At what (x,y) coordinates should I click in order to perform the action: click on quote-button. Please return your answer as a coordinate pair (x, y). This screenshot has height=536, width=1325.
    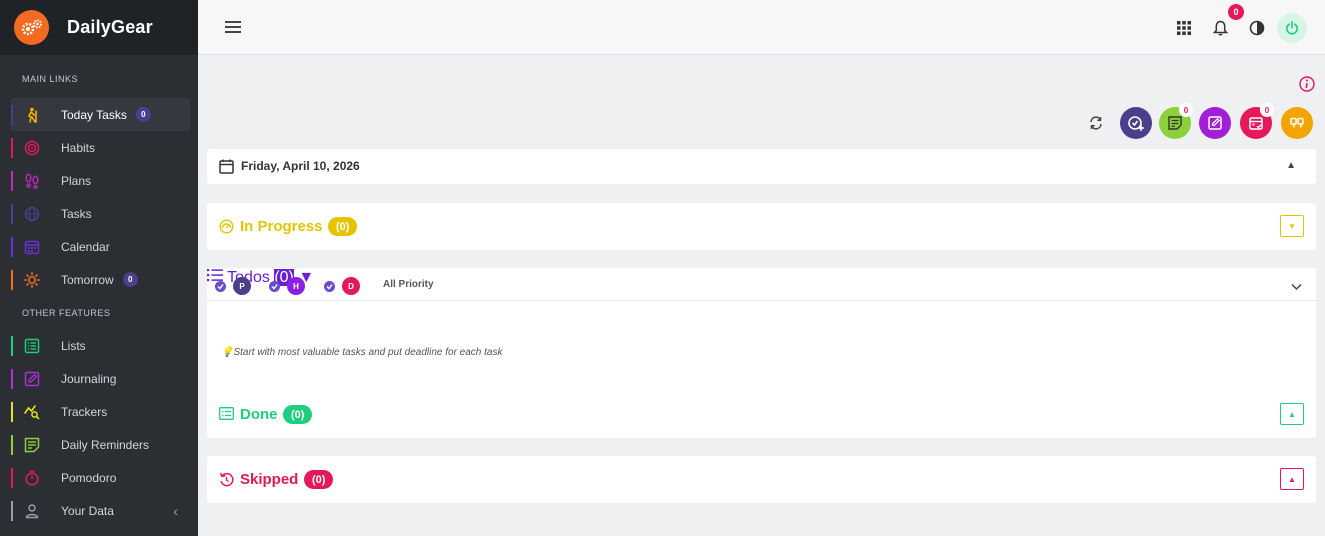
    Looking at the image, I should click on (1297, 123).